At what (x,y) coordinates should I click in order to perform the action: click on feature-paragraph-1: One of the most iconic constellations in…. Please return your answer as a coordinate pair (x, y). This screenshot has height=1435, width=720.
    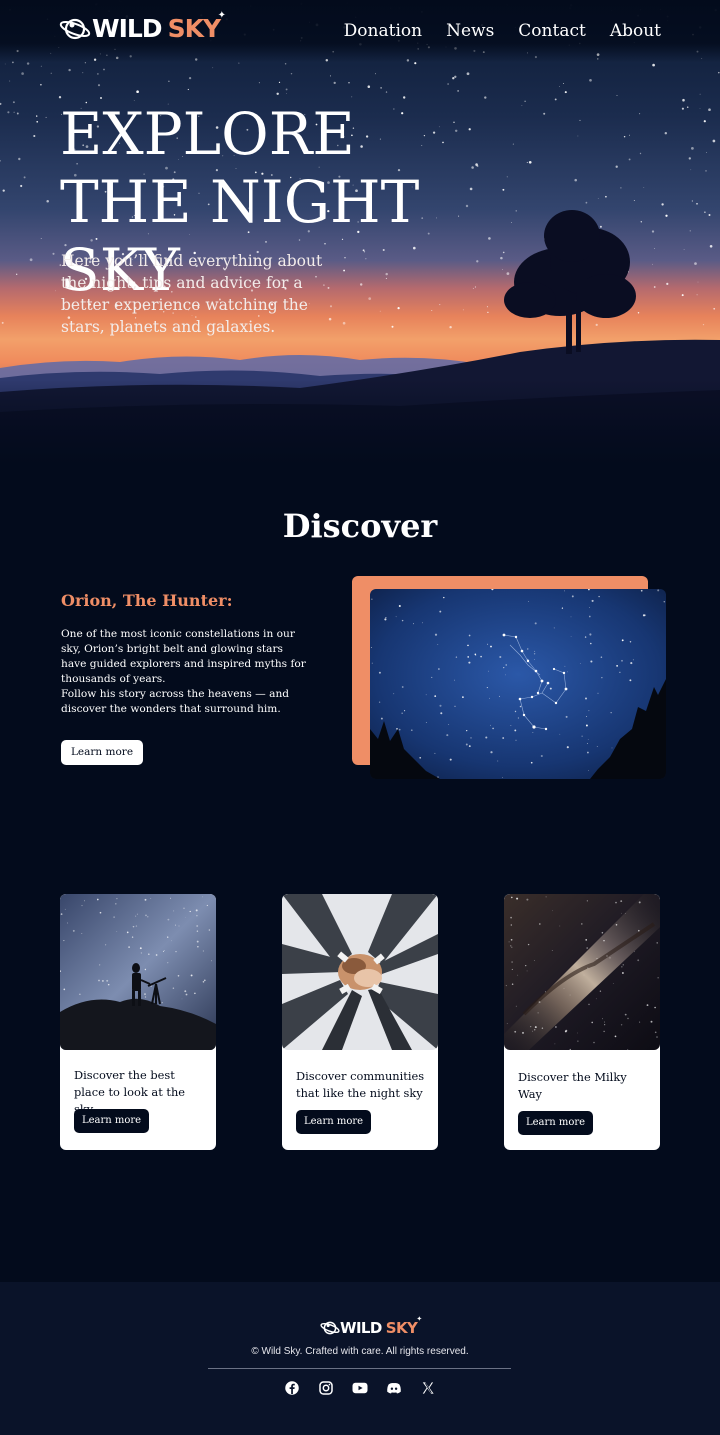
    Looking at the image, I should click on (183, 656).